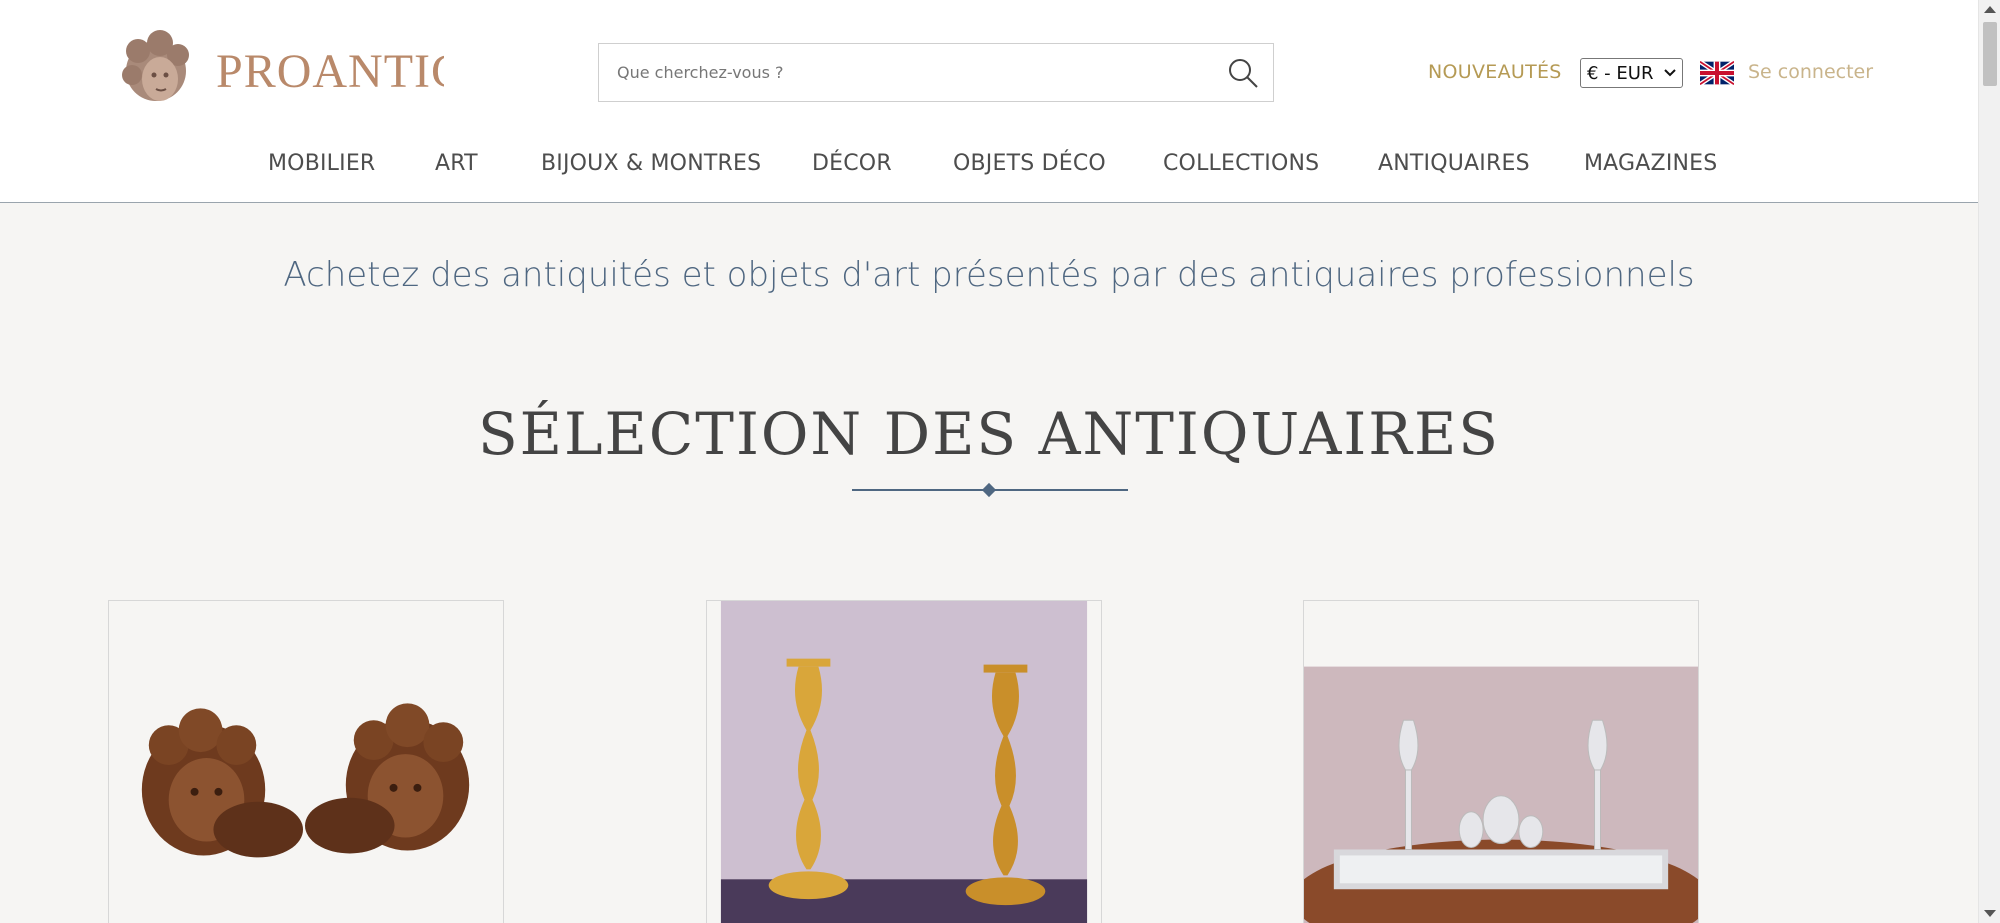 The height and width of the screenshot is (923, 2000). I want to click on product-image-mirror-plateau, so click(1501, 762).